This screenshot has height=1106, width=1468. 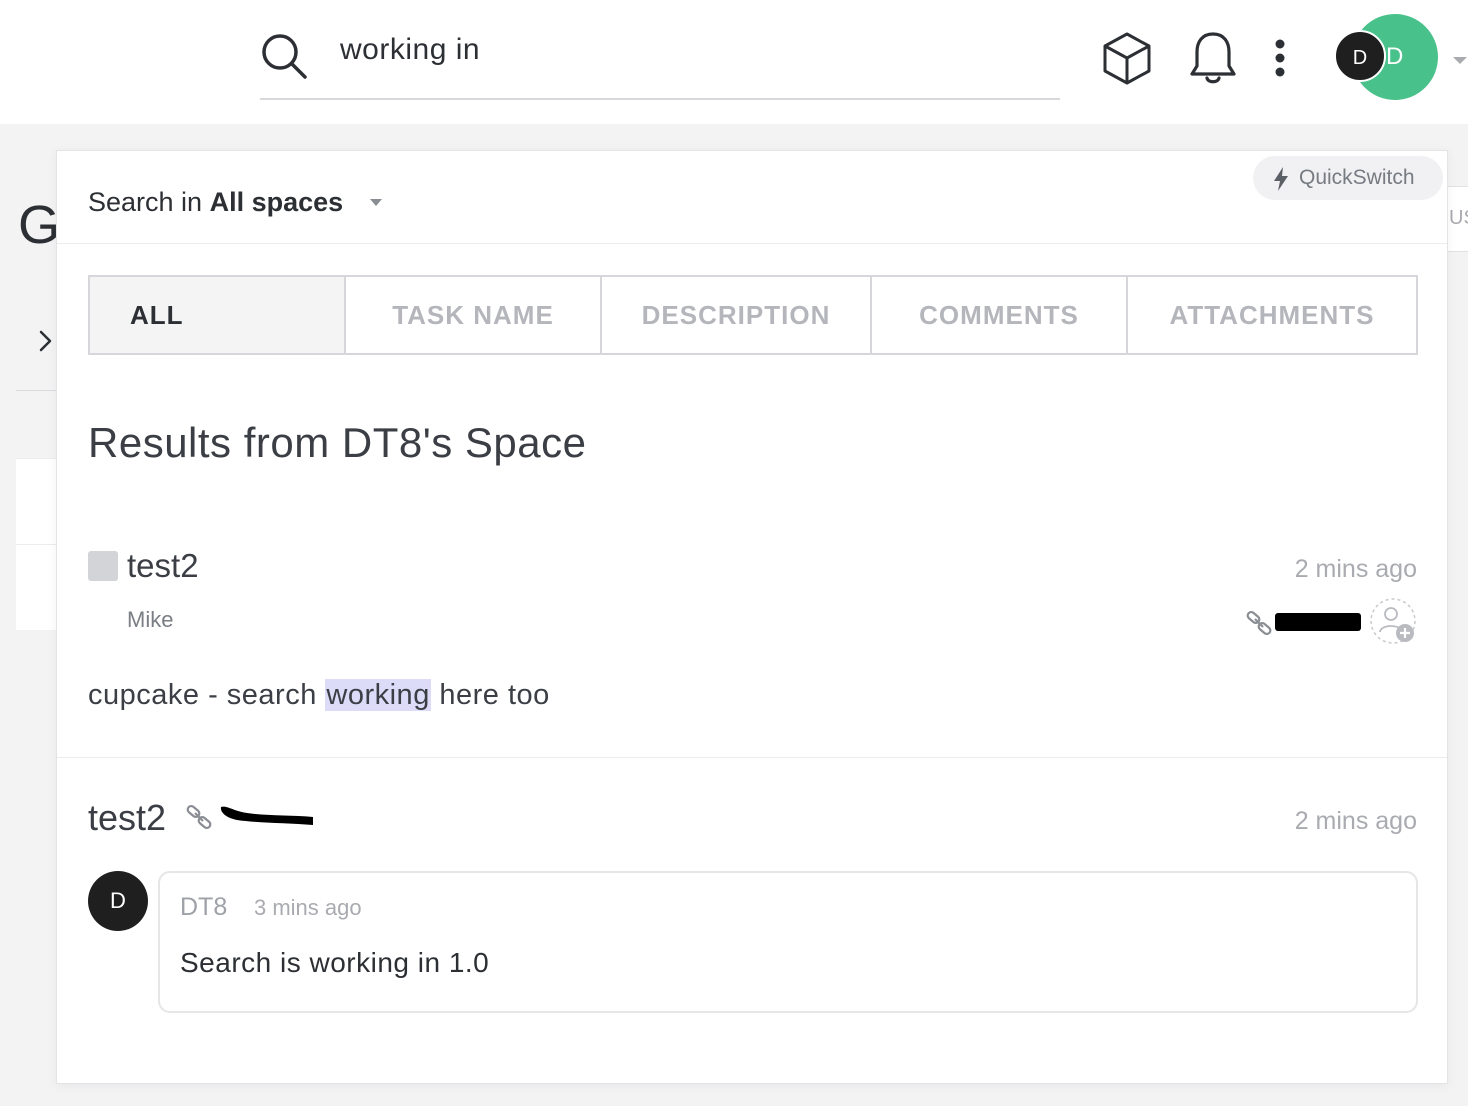 I want to click on results-heading: Results from DT8's Space, so click(x=337, y=442).